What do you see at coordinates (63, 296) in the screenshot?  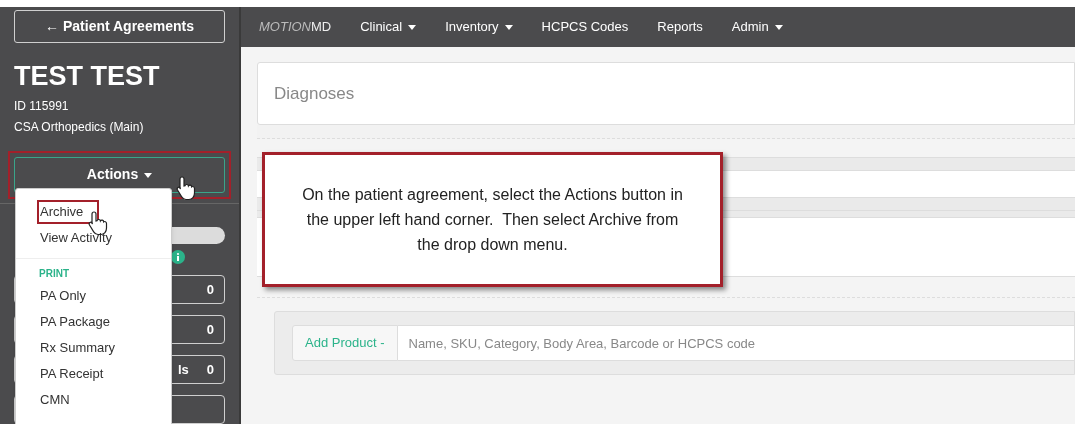 I see `menu-item: PA Only` at bounding box center [63, 296].